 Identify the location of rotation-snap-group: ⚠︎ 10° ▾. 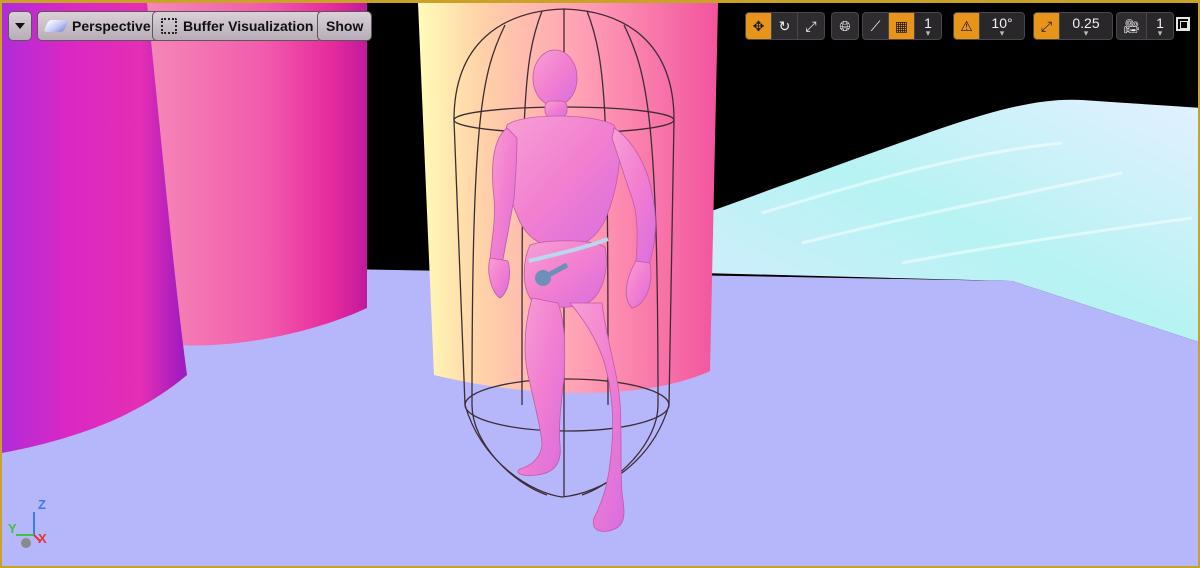
(989, 26).